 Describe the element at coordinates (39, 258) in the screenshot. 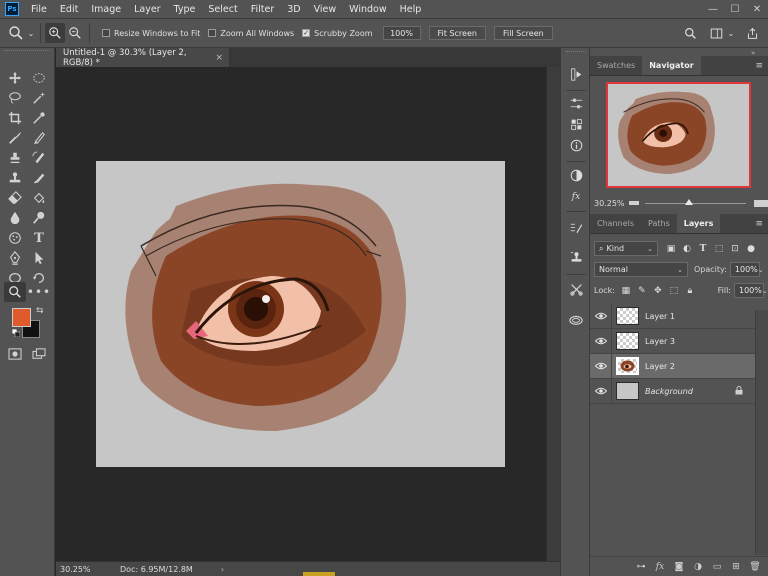

I see `path-selection-icon` at that location.